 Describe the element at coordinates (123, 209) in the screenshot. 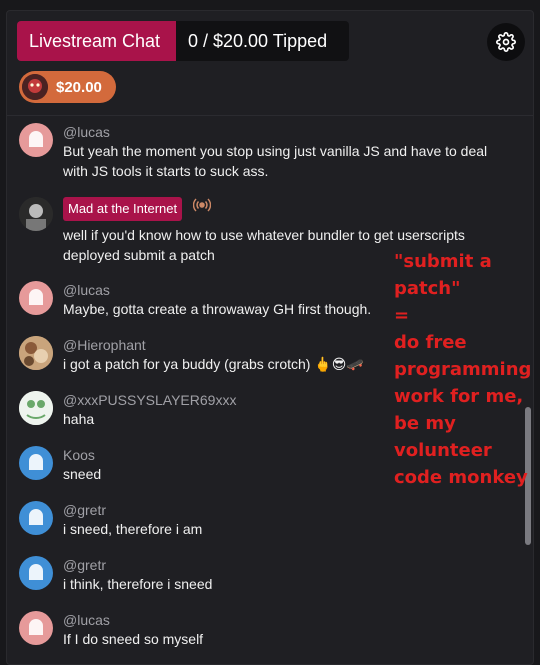

I see `username: Mad at the Internet` at that location.